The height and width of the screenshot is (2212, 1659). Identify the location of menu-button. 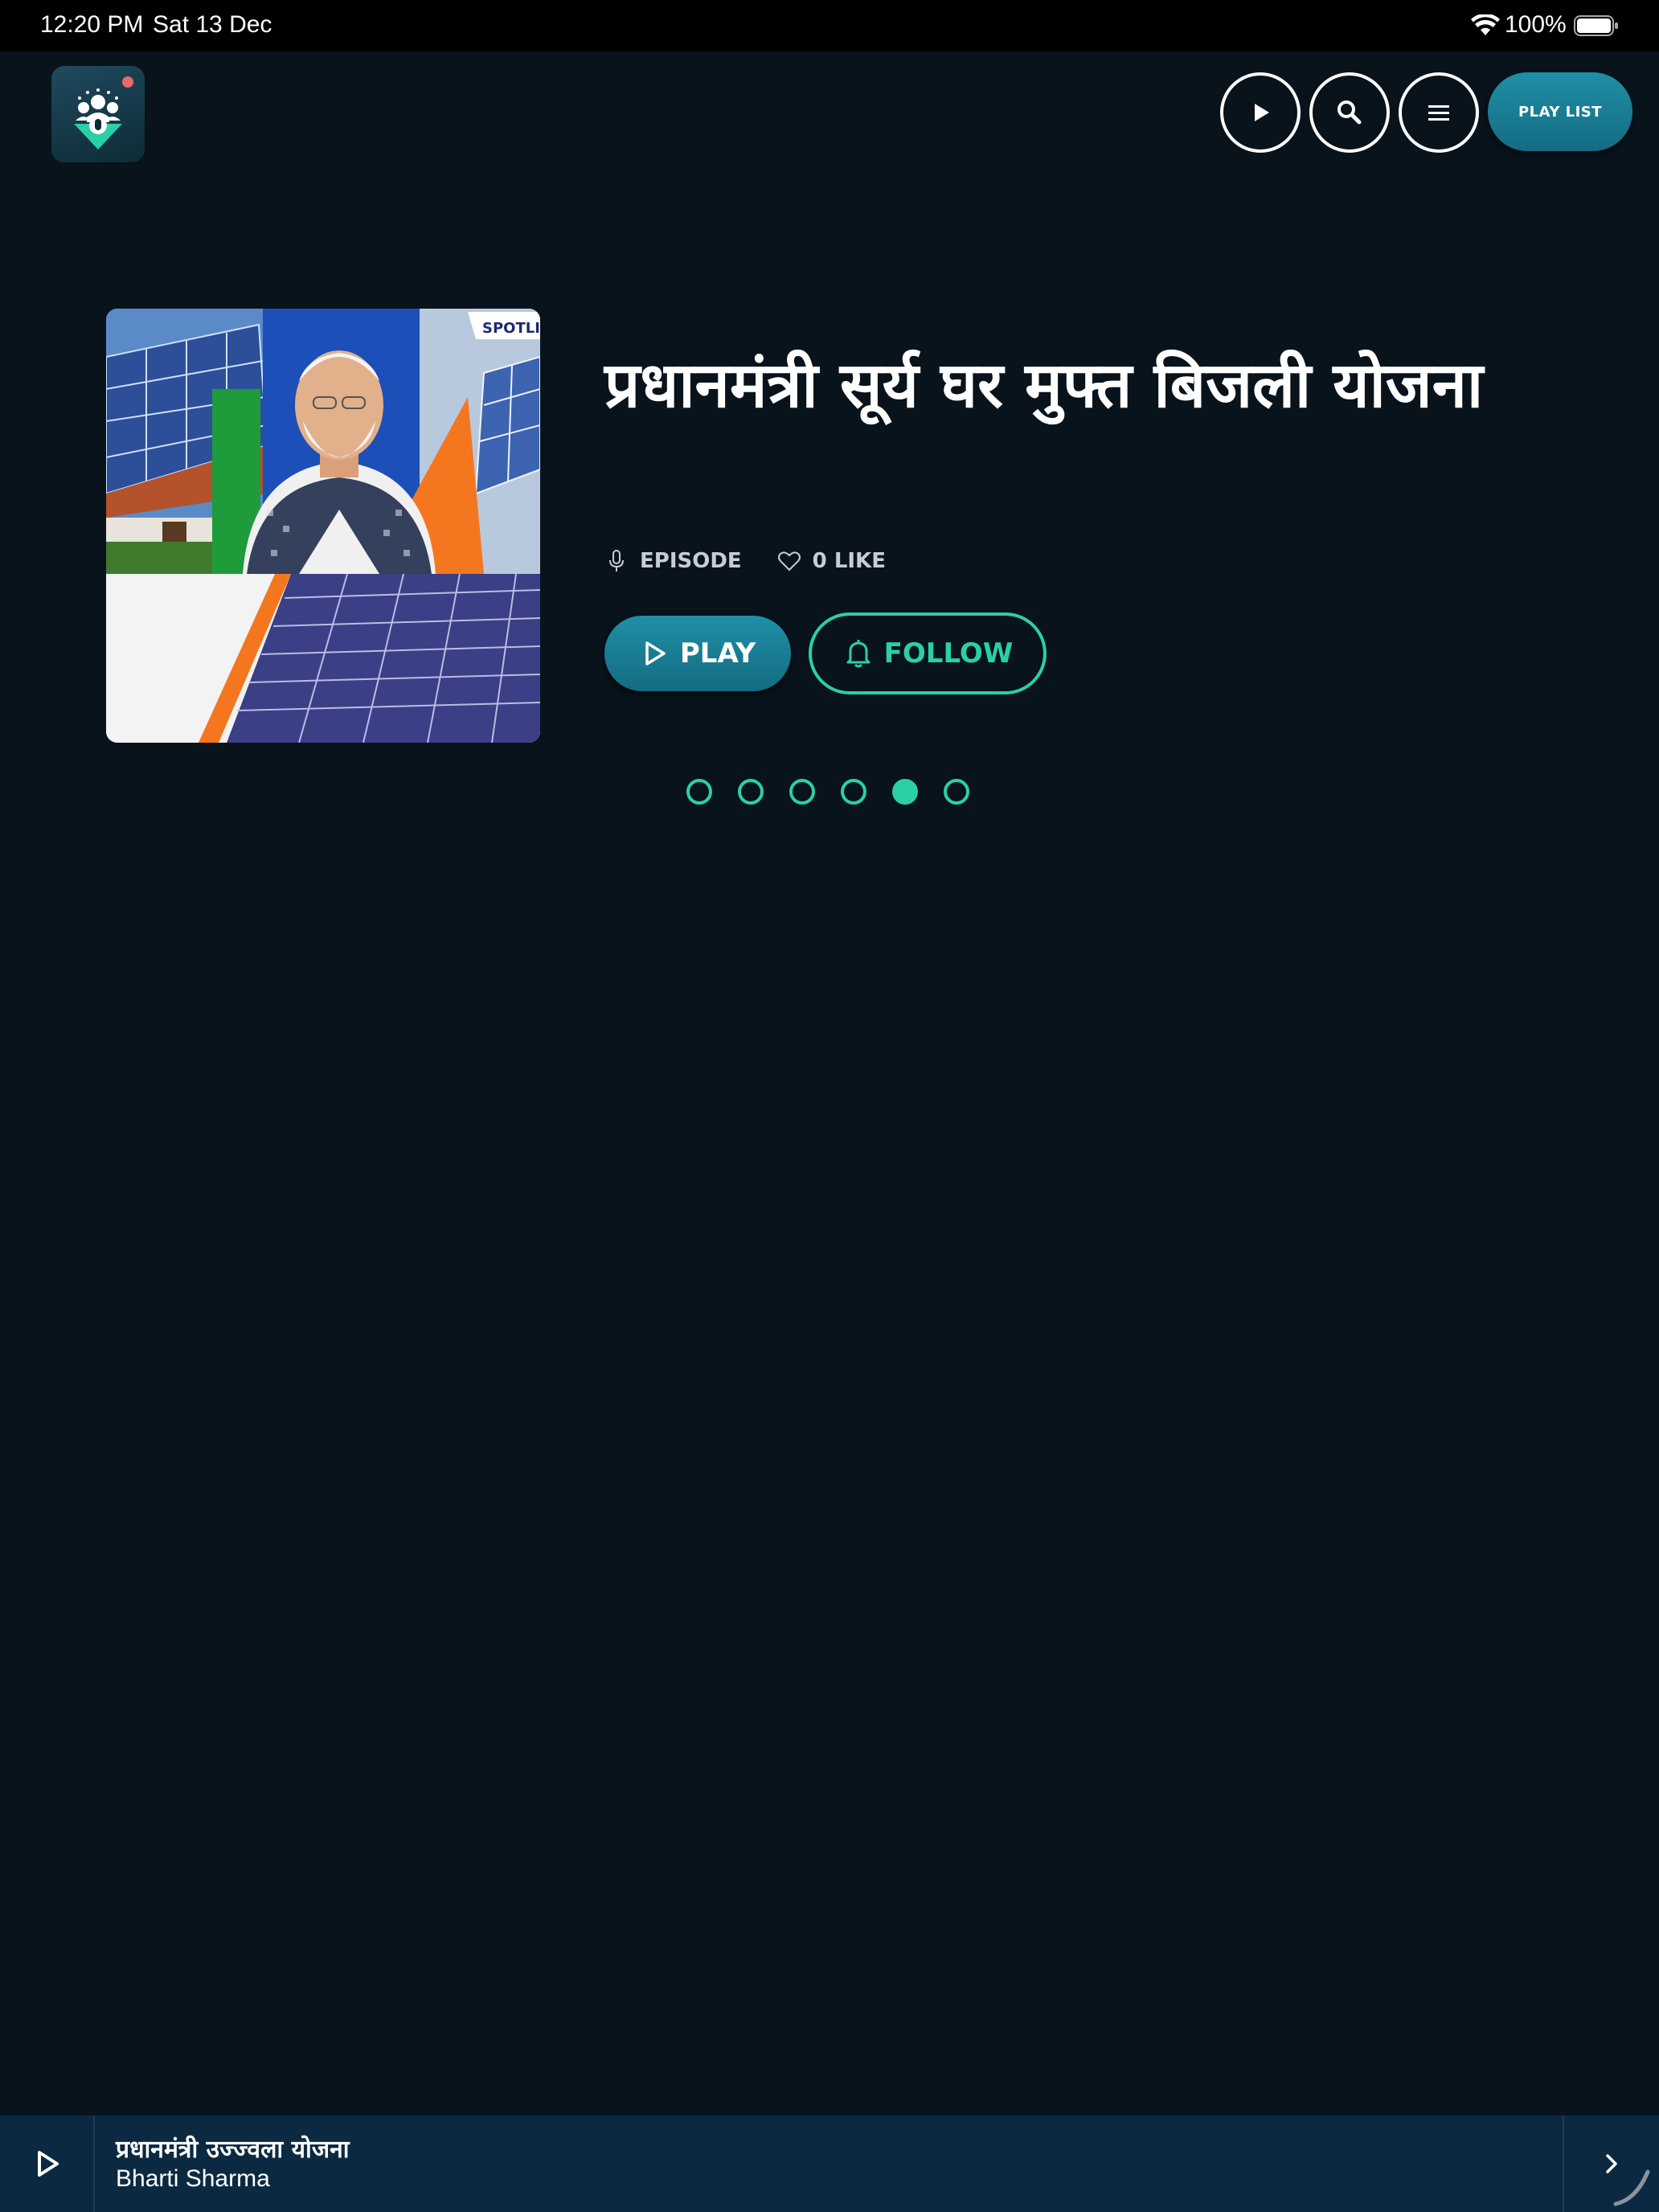
(1439, 112).